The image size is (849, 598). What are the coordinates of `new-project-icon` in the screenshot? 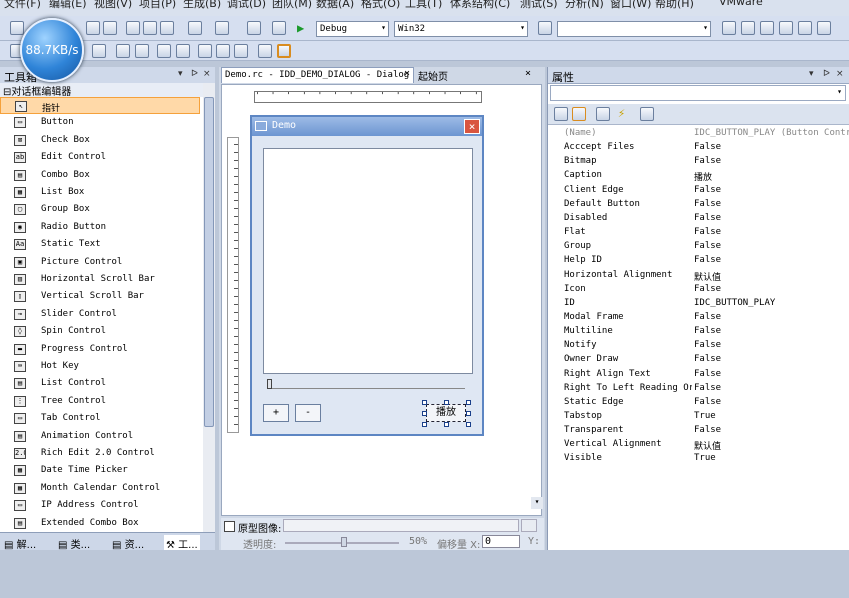 It's located at (17, 28).